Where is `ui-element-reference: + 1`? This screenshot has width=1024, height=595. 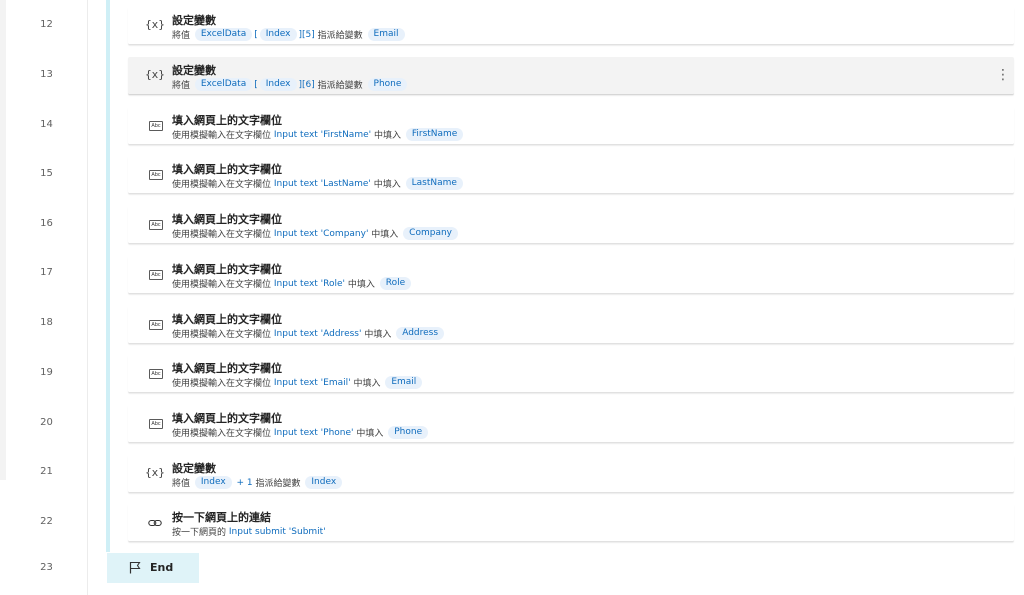 ui-element-reference: + 1 is located at coordinates (243, 482).